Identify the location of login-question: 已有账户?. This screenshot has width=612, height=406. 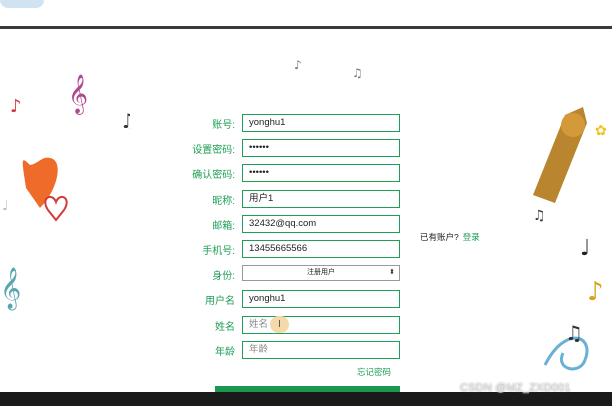
(439, 237).